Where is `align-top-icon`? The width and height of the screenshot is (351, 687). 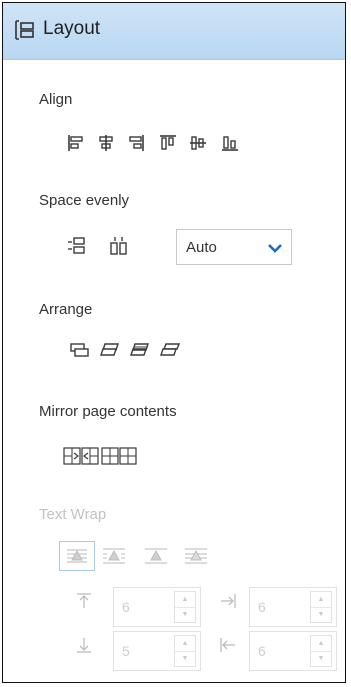 align-top-icon is located at coordinates (168, 143).